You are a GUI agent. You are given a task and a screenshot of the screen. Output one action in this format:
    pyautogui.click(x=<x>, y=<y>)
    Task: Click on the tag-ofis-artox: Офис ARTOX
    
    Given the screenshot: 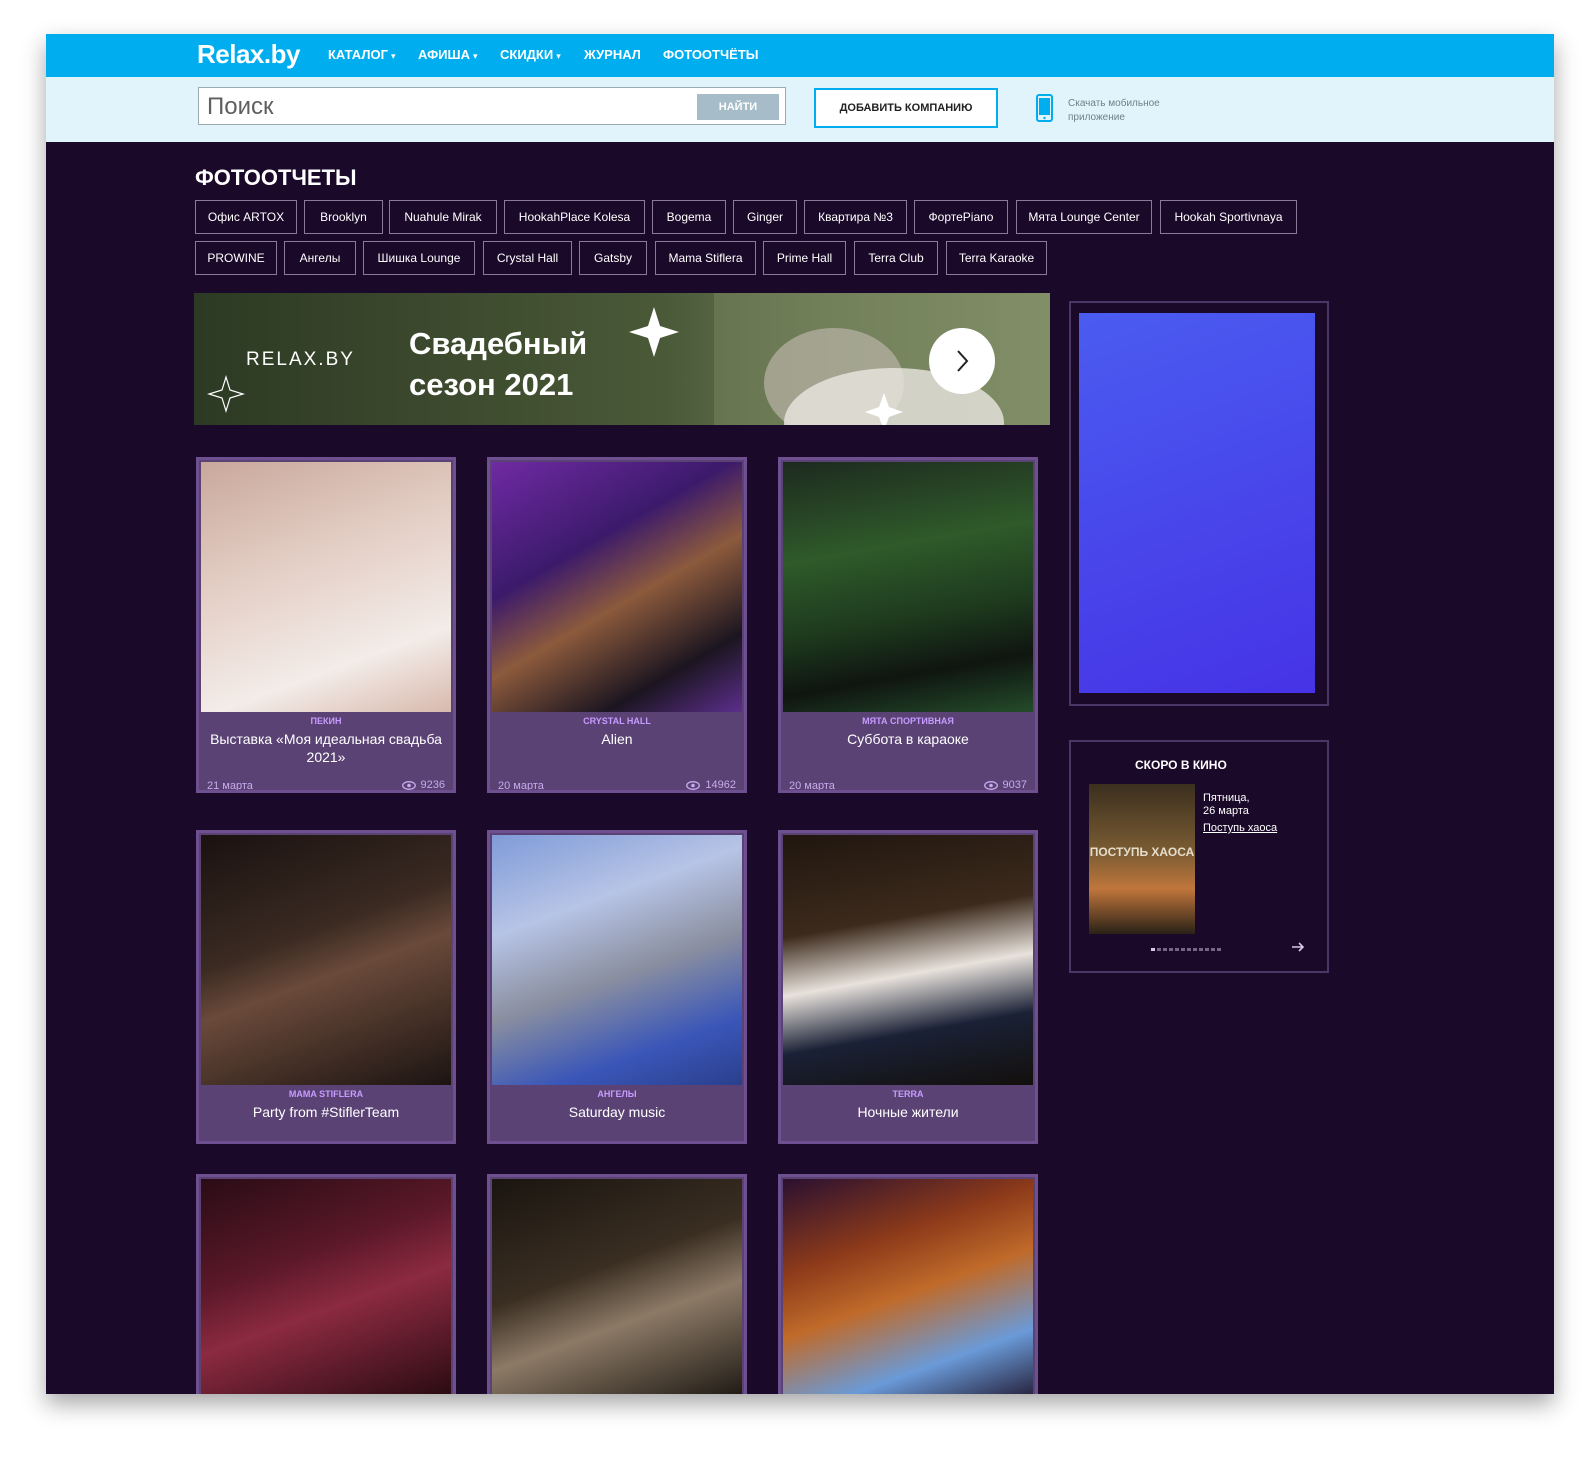 What is the action you would take?
    pyautogui.click(x=246, y=217)
    